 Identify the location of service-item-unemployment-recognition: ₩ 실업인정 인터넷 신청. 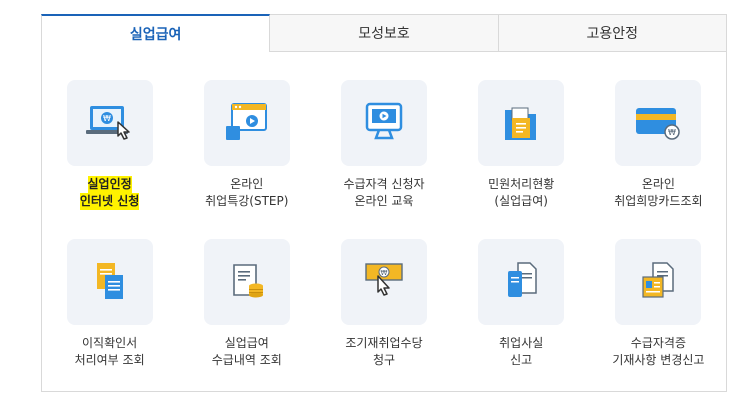
(109, 131).